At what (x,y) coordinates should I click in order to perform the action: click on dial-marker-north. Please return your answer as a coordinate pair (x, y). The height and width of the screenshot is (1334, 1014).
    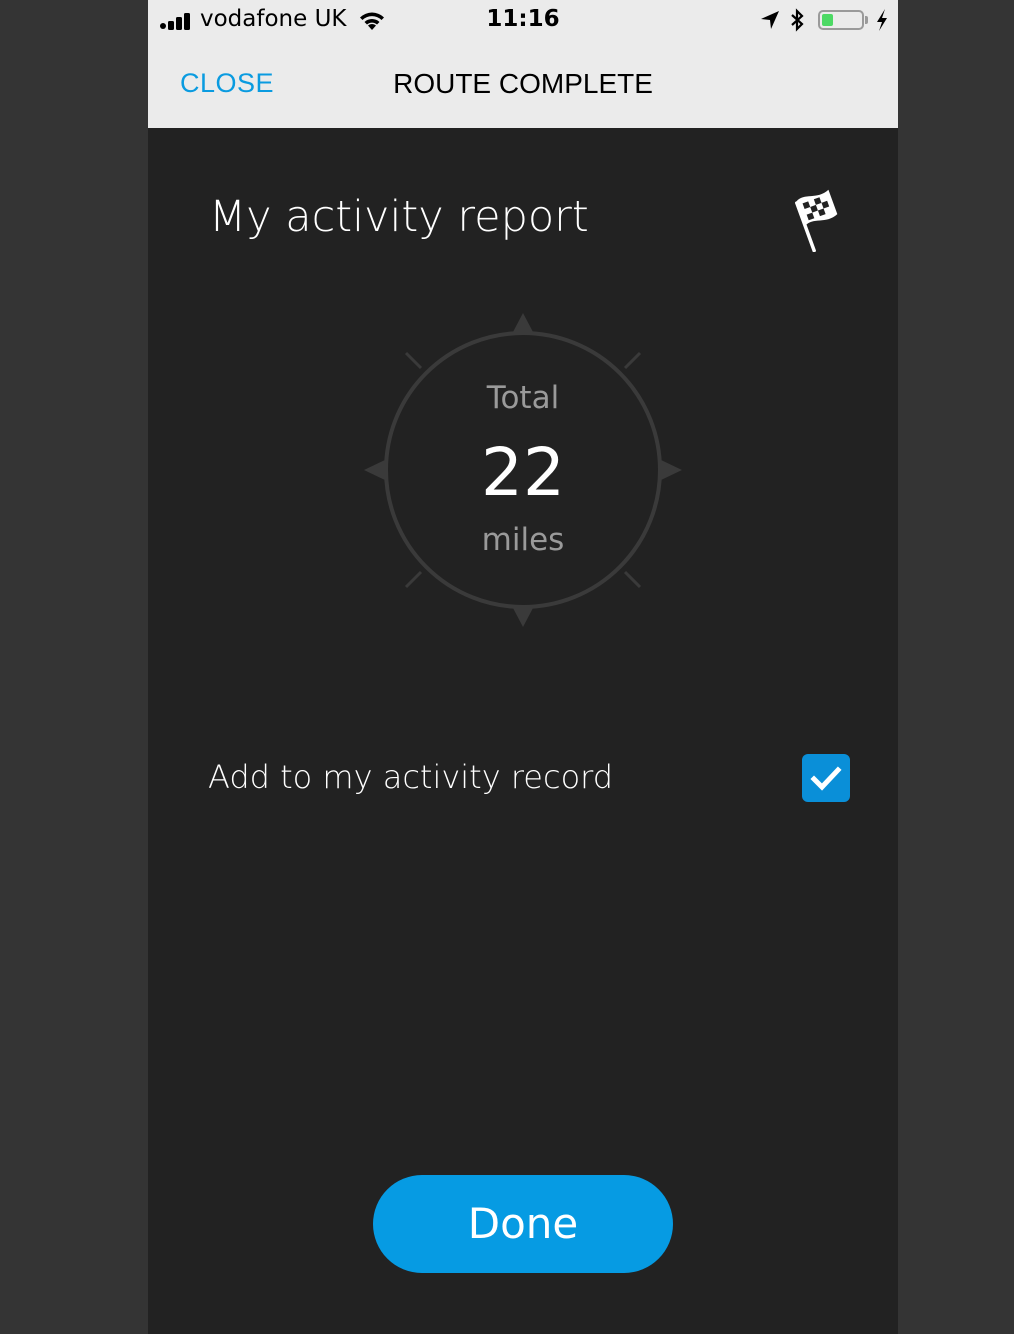
    Looking at the image, I should click on (523, 322).